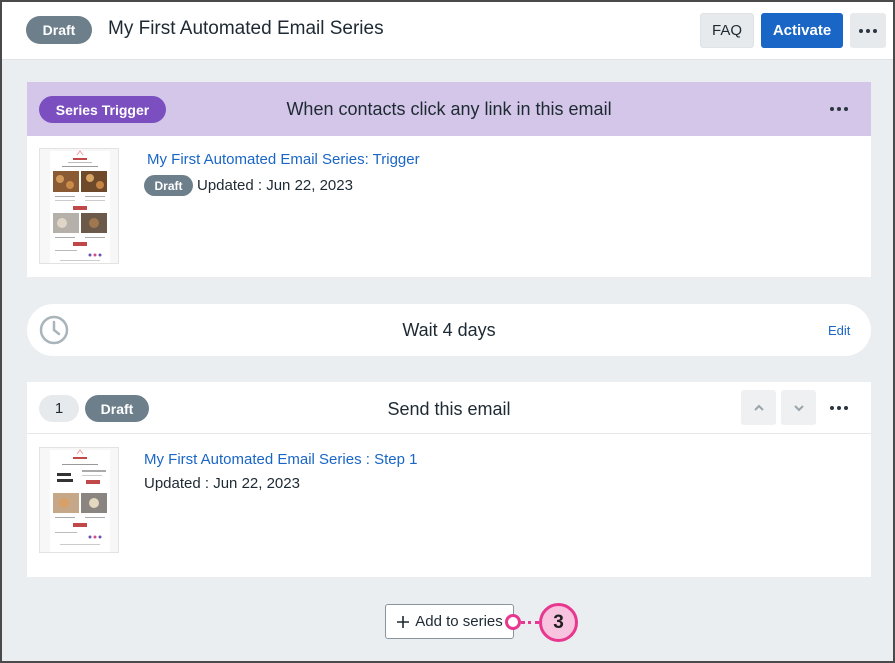  What do you see at coordinates (530, 622) in the screenshot?
I see `callout-connector` at bounding box center [530, 622].